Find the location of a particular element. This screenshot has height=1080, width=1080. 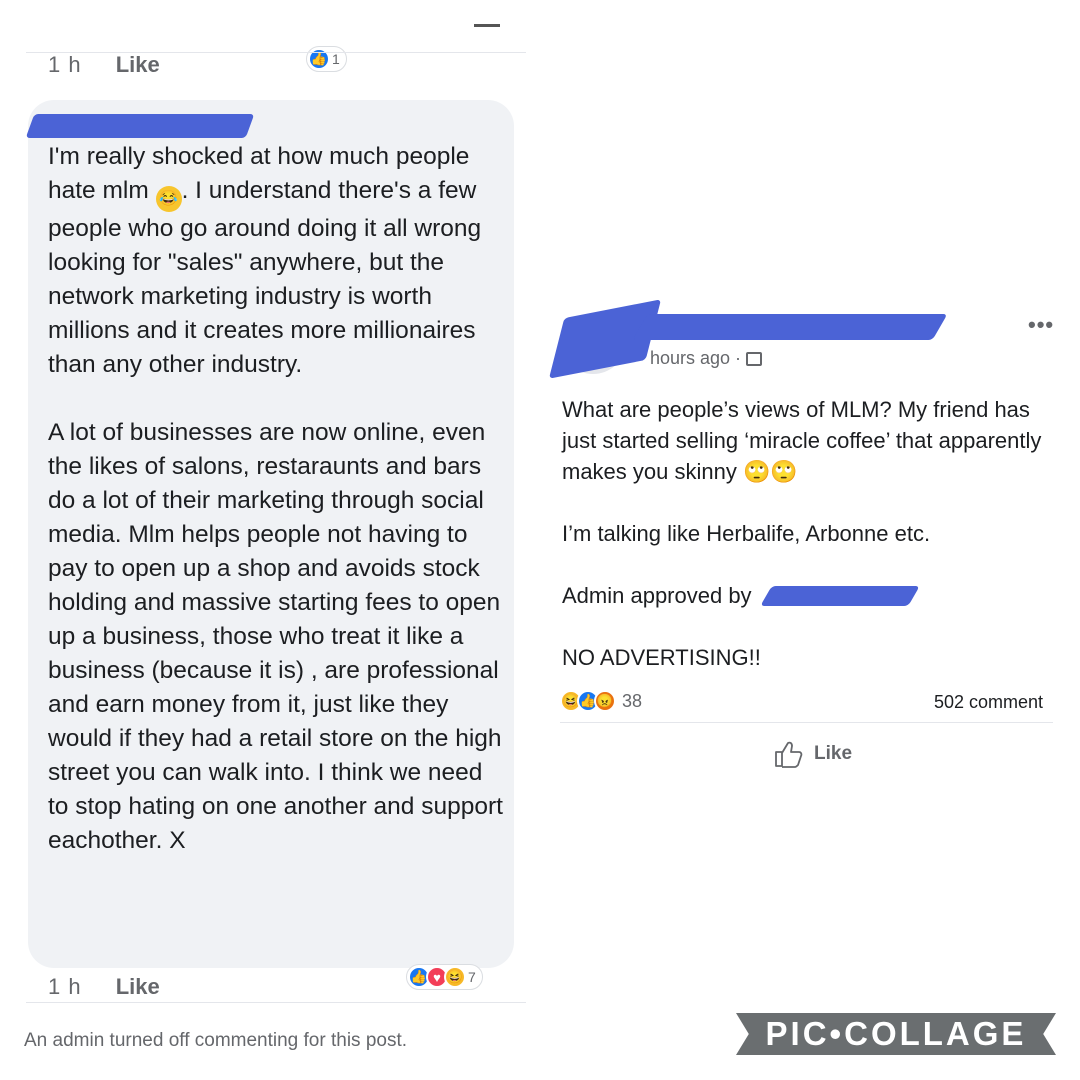

comments-count: 502 comment is located at coordinates (988, 702).